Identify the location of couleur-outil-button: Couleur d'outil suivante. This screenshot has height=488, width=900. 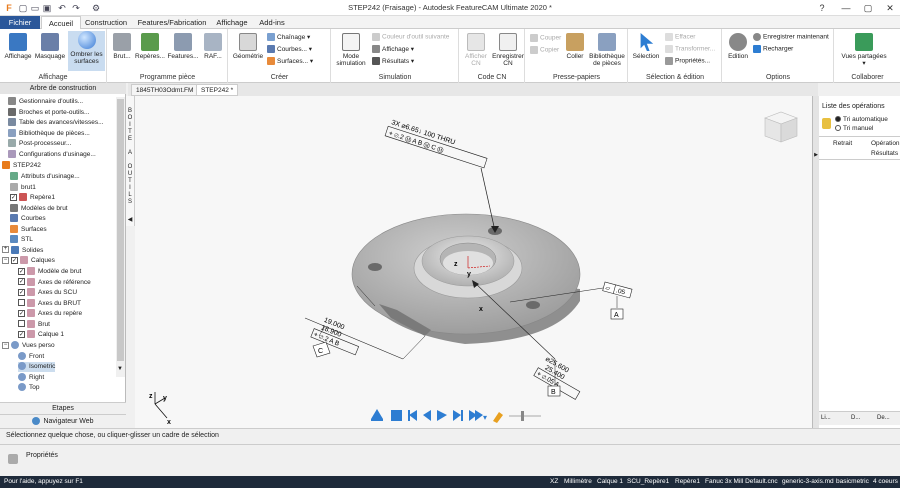
(410, 37).